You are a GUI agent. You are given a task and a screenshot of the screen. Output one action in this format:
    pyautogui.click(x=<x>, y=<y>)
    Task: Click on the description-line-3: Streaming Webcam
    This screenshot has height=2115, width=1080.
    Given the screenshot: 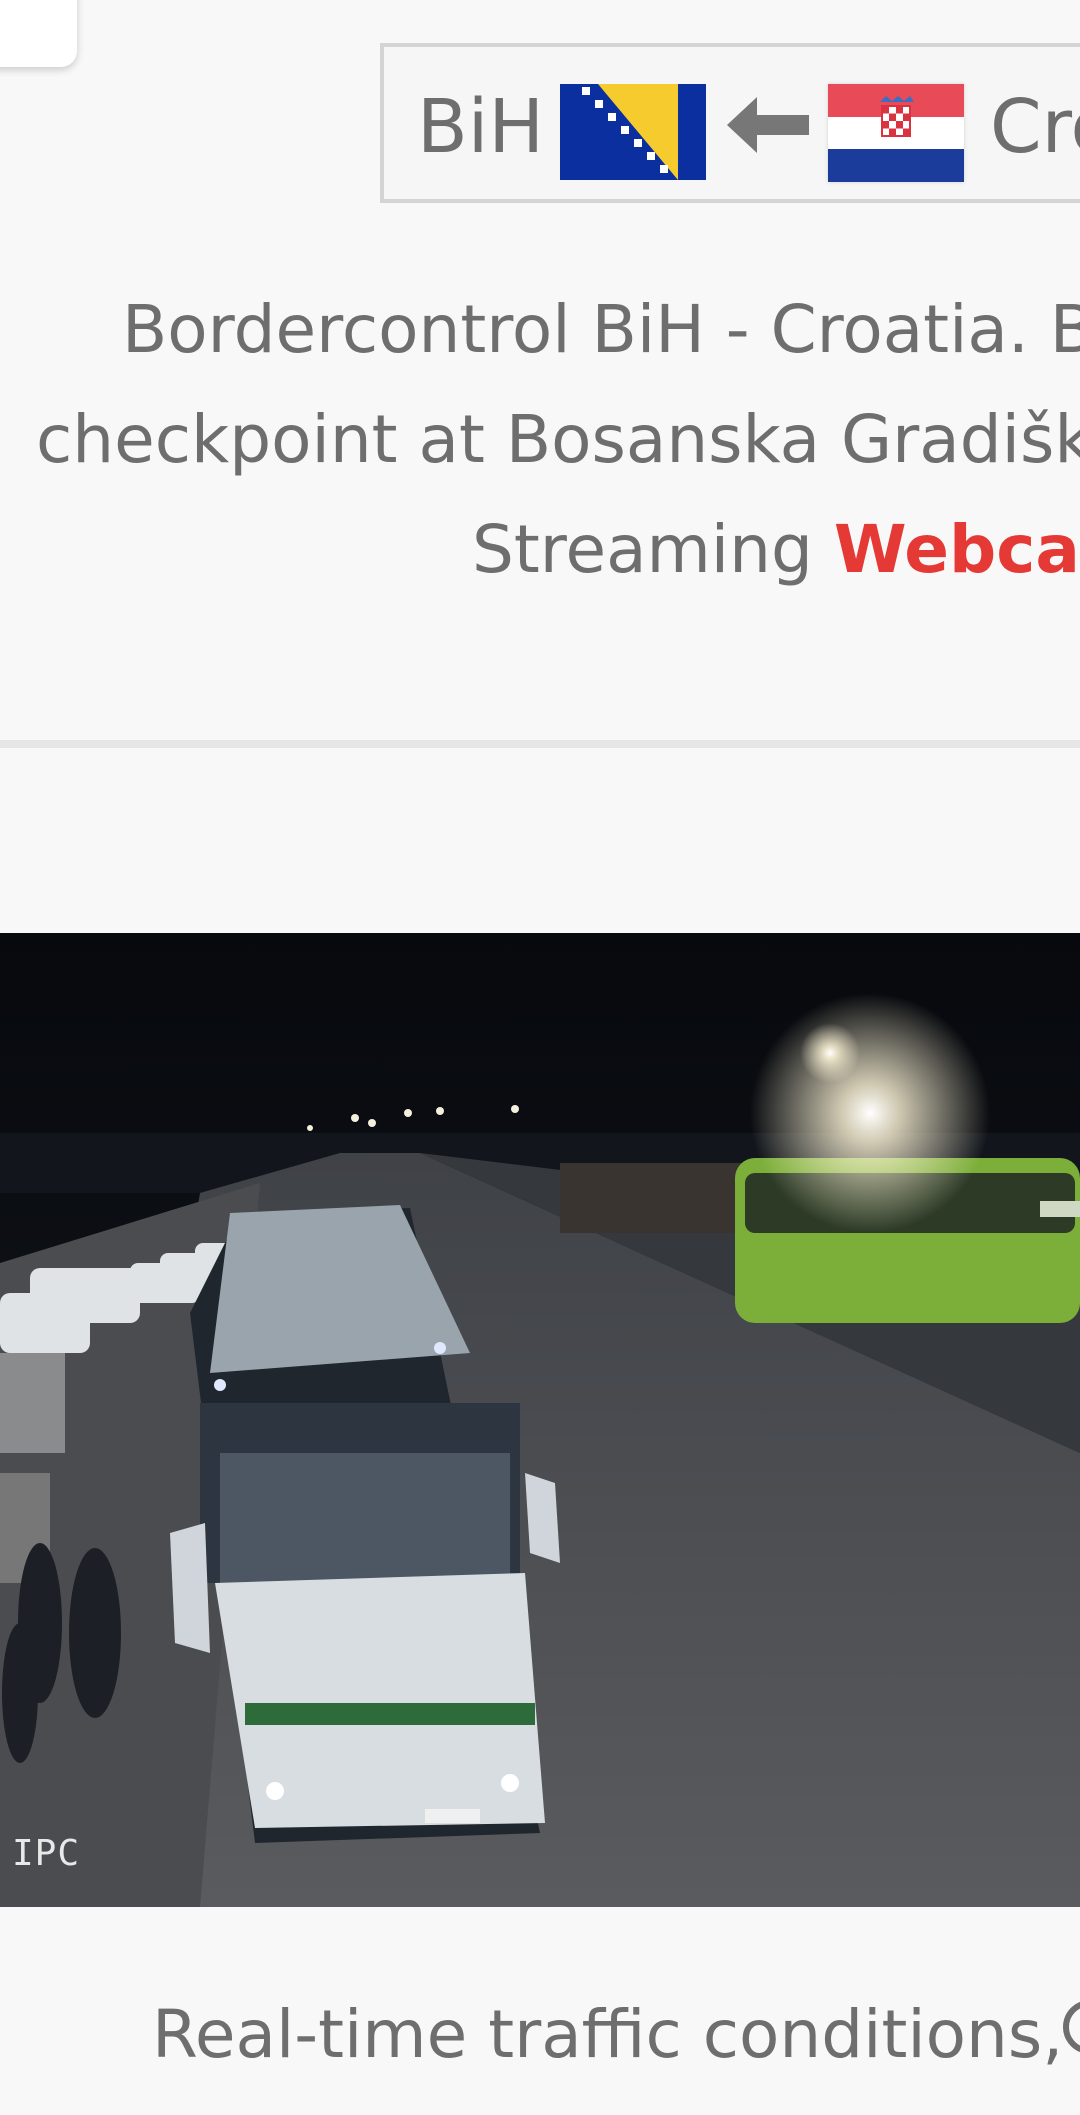 What is the action you would take?
    pyautogui.click(x=776, y=550)
    